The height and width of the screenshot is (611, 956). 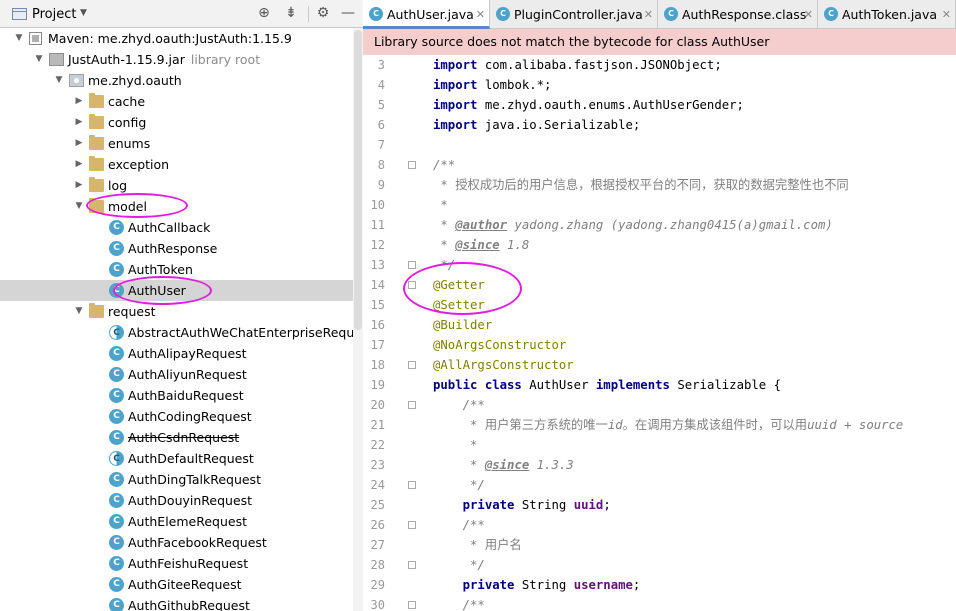 I want to click on tree-item: ▶ enums, so click(x=176, y=143).